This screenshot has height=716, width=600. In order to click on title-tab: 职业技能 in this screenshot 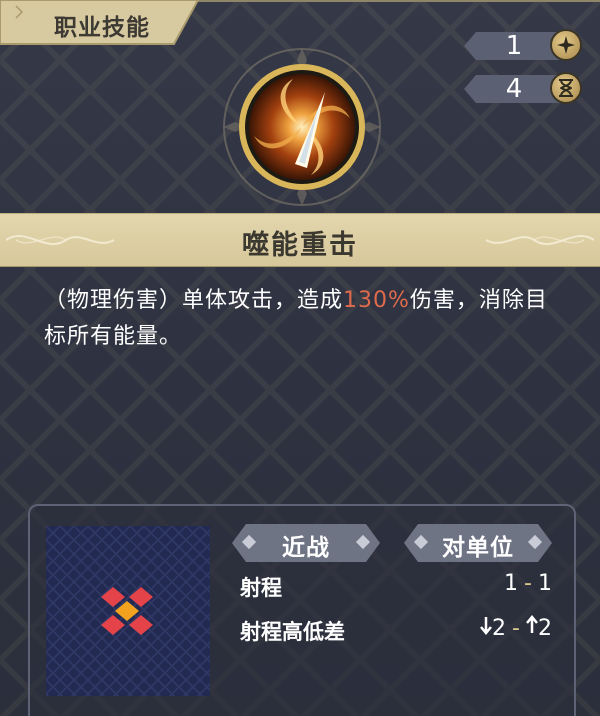, I will do `click(100, 22)`.